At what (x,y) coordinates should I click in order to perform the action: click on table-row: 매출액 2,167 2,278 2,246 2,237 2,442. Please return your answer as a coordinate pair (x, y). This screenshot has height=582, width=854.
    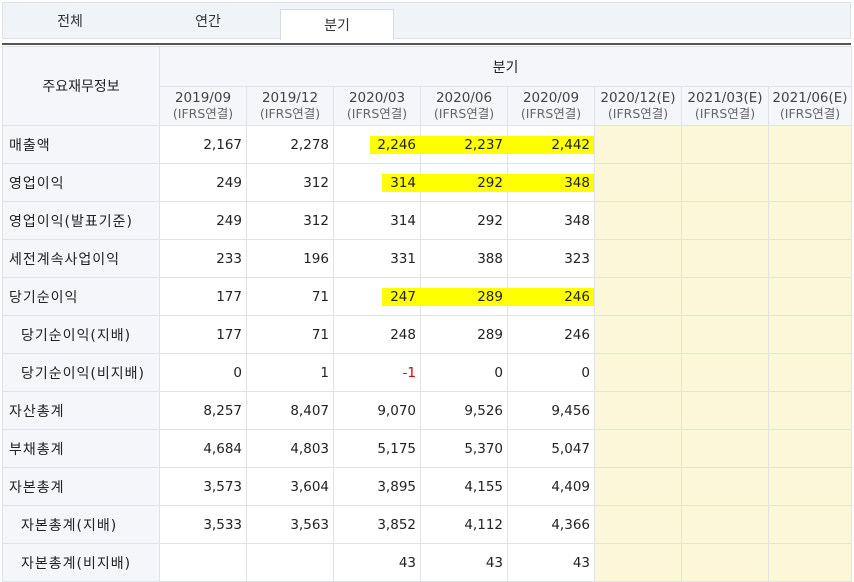
    Looking at the image, I should click on (427, 144).